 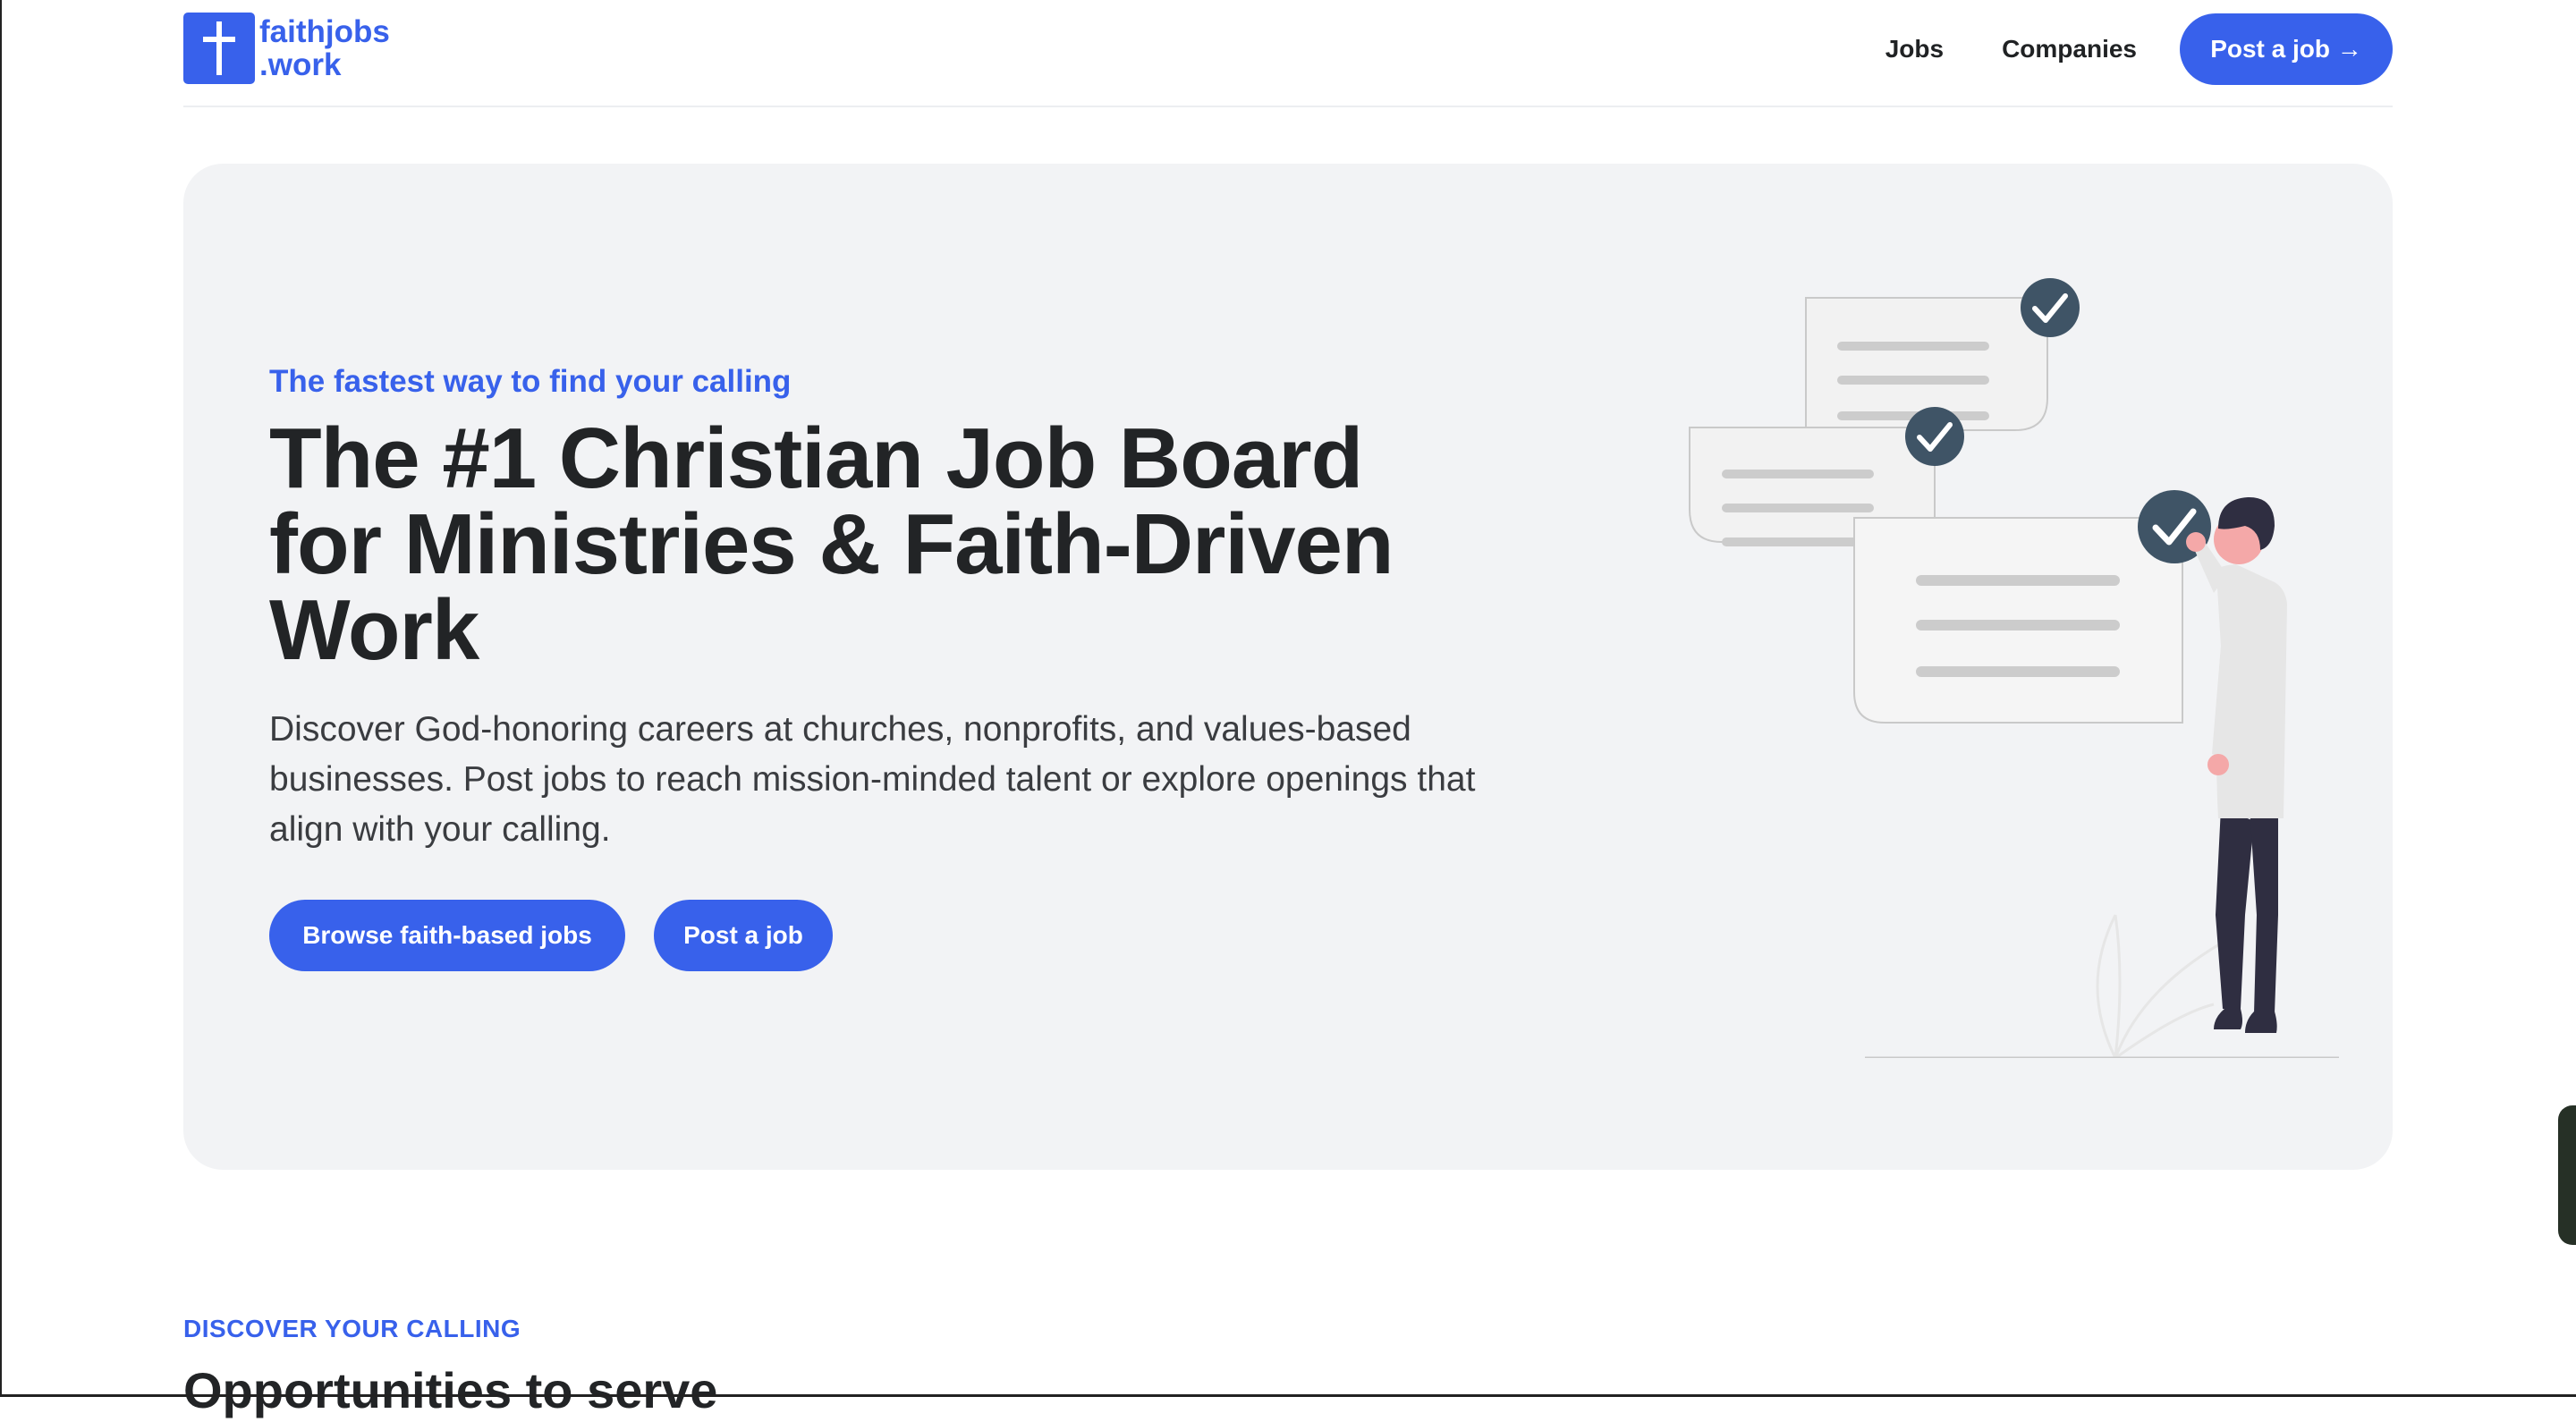 I want to click on plant-decoration, so click(x=2164, y=986).